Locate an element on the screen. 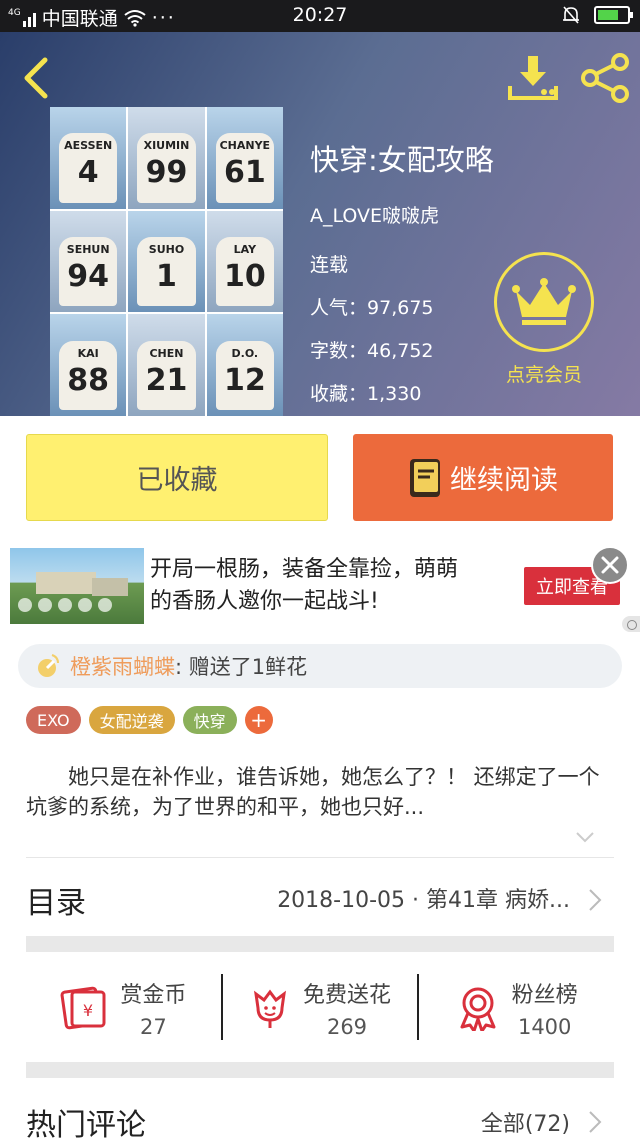 The height and width of the screenshot is (1138, 640). fan-ranking-label: 粉丝榜 is located at coordinates (544, 995).